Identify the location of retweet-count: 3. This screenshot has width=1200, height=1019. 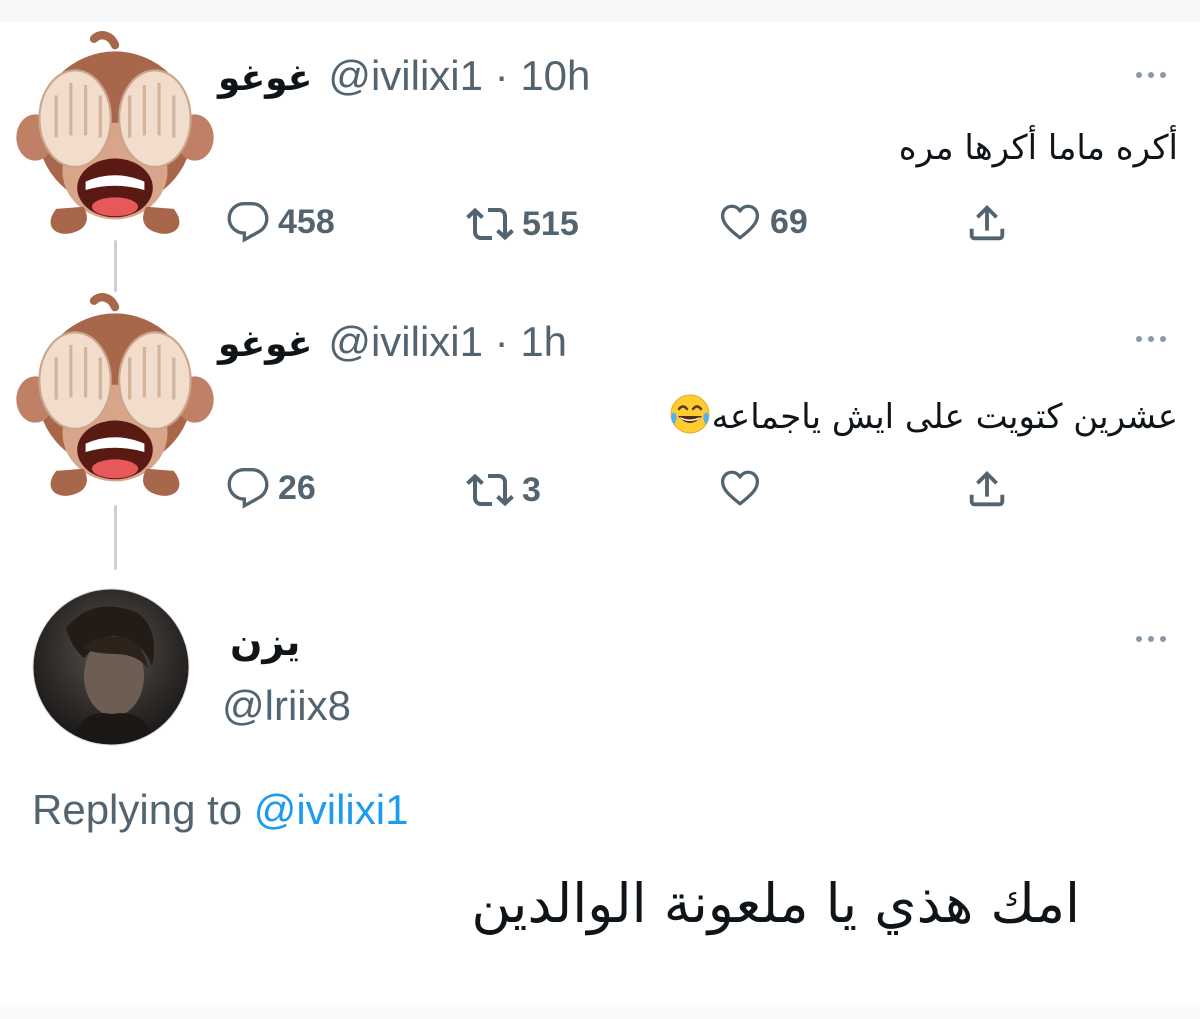
(531, 489).